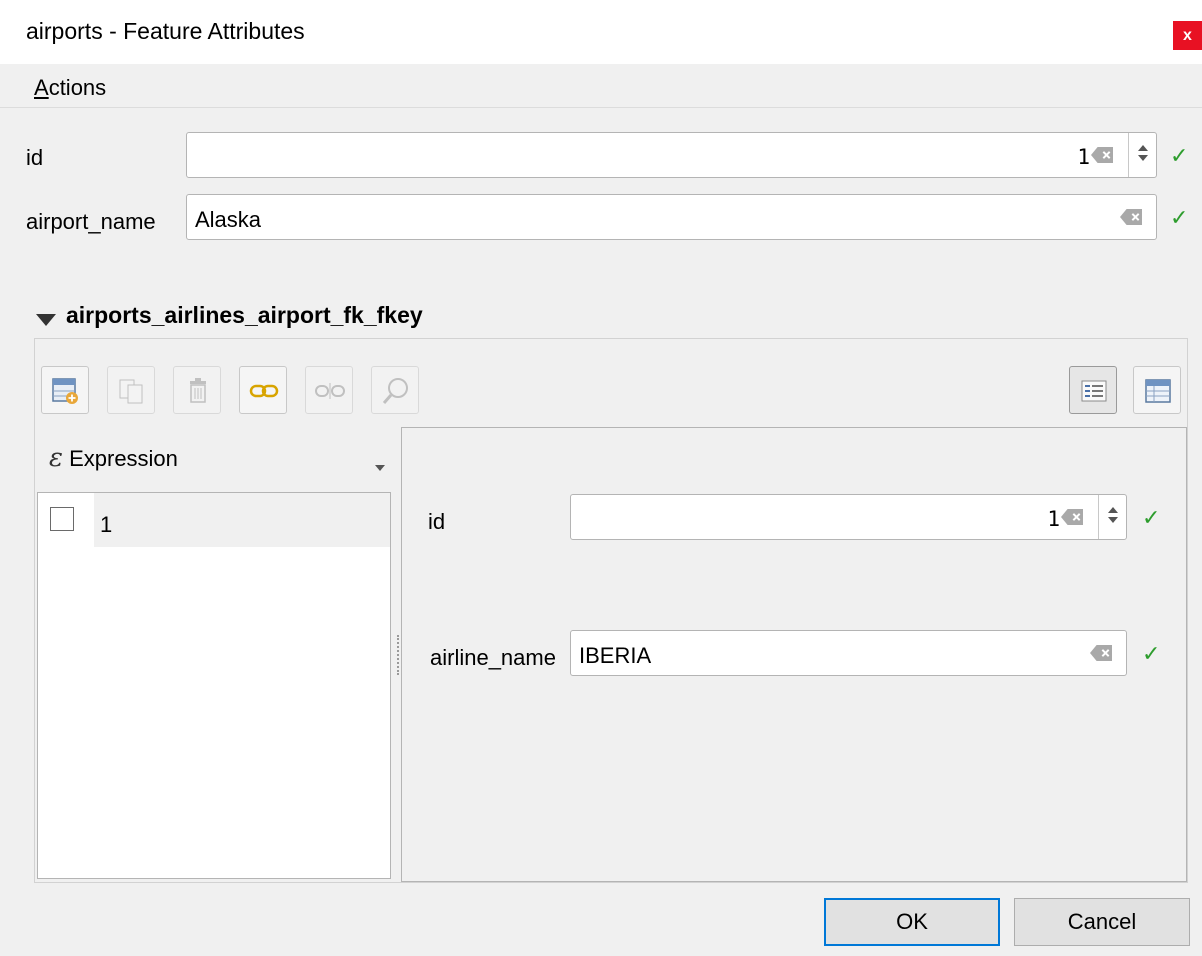 The image size is (1202, 956). What do you see at coordinates (601, 32) in the screenshot?
I see `title-bar: airports - Feature Attributes x` at bounding box center [601, 32].